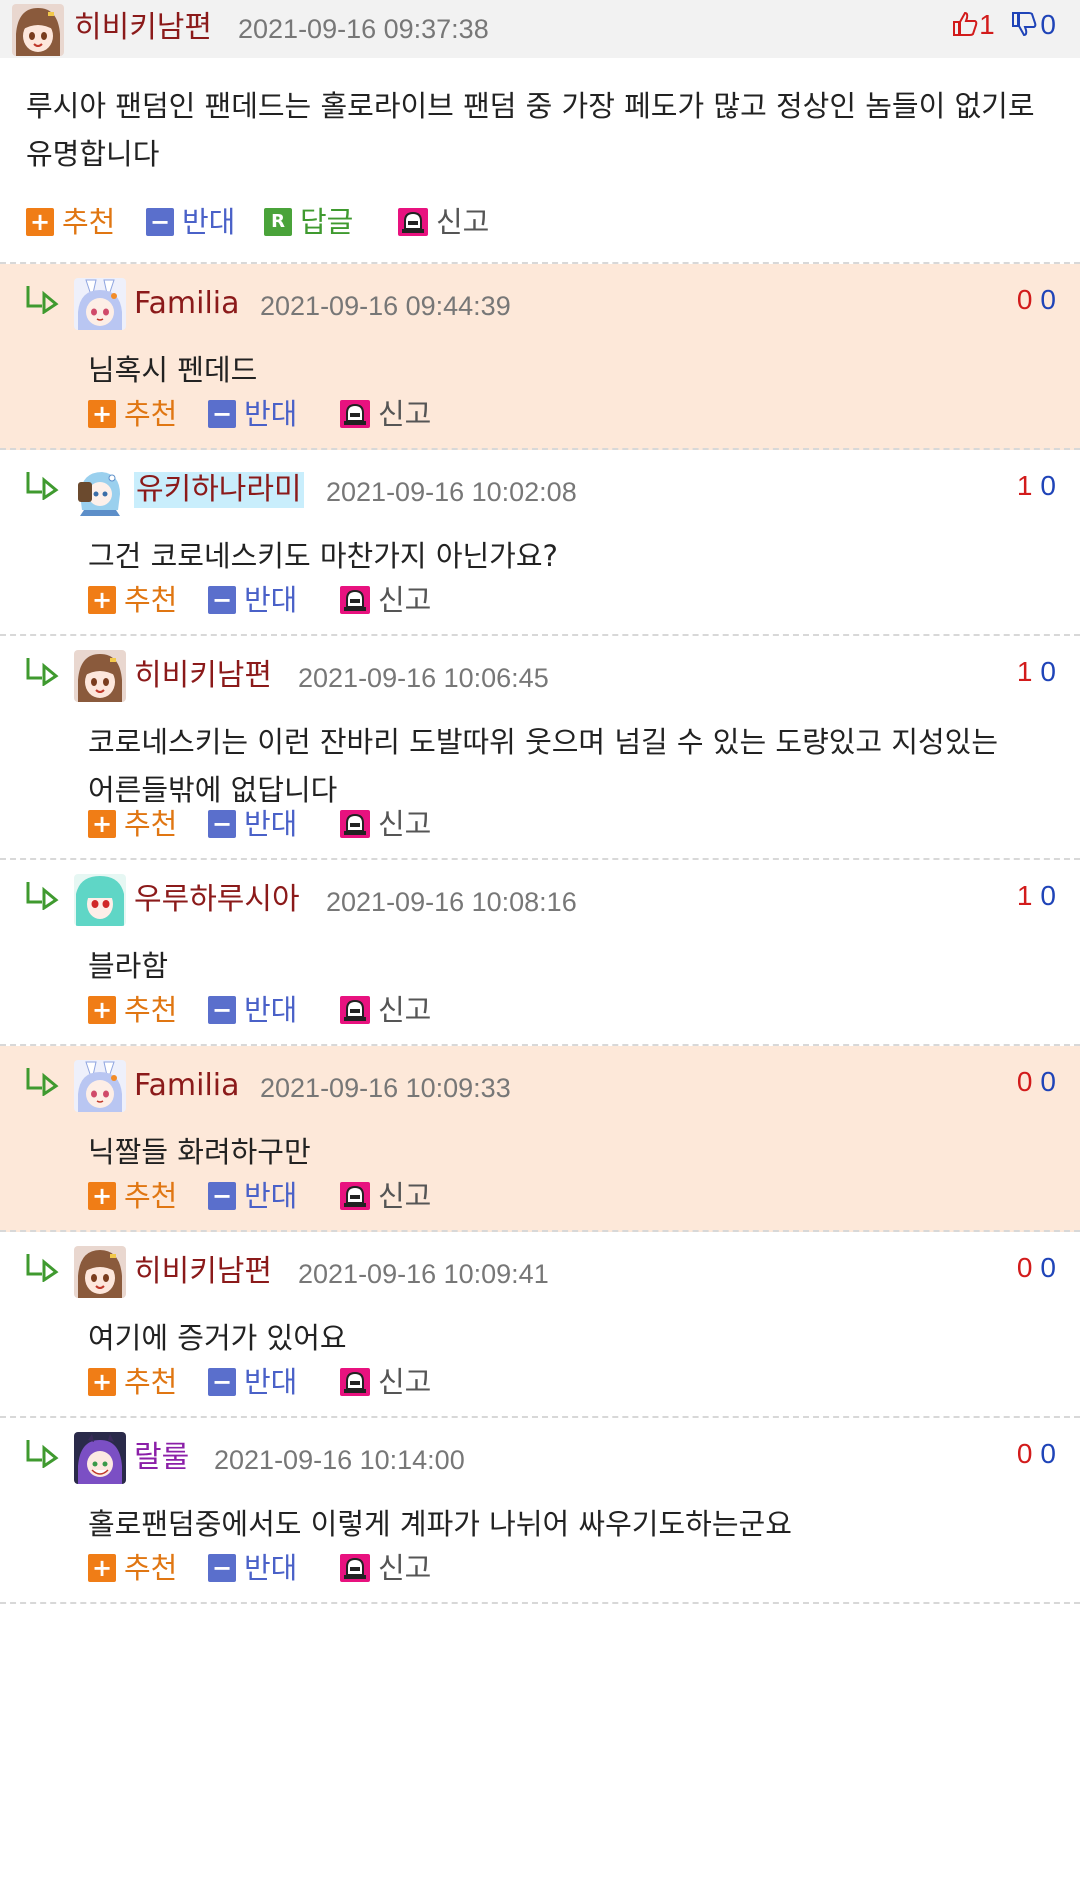 This screenshot has height=1877, width=1080. Describe the element at coordinates (100, 900) in the screenshot. I see `rushia-avatar` at that location.